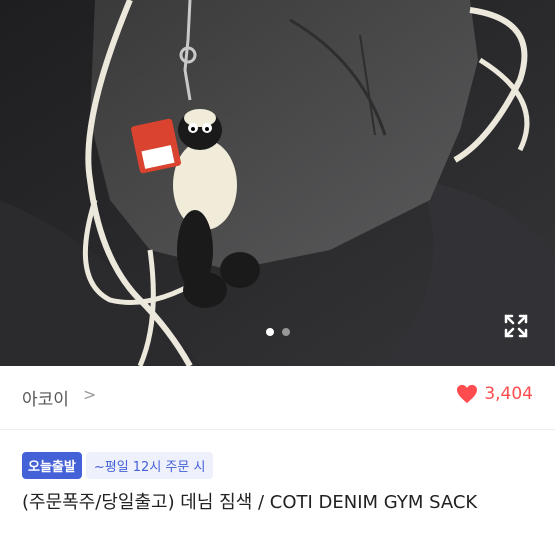 This screenshot has width=555, height=555. What do you see at coordinates (90, 394) in the screenshot?
I see `chevron-right-icon: >` at bounding box center [90, 394].